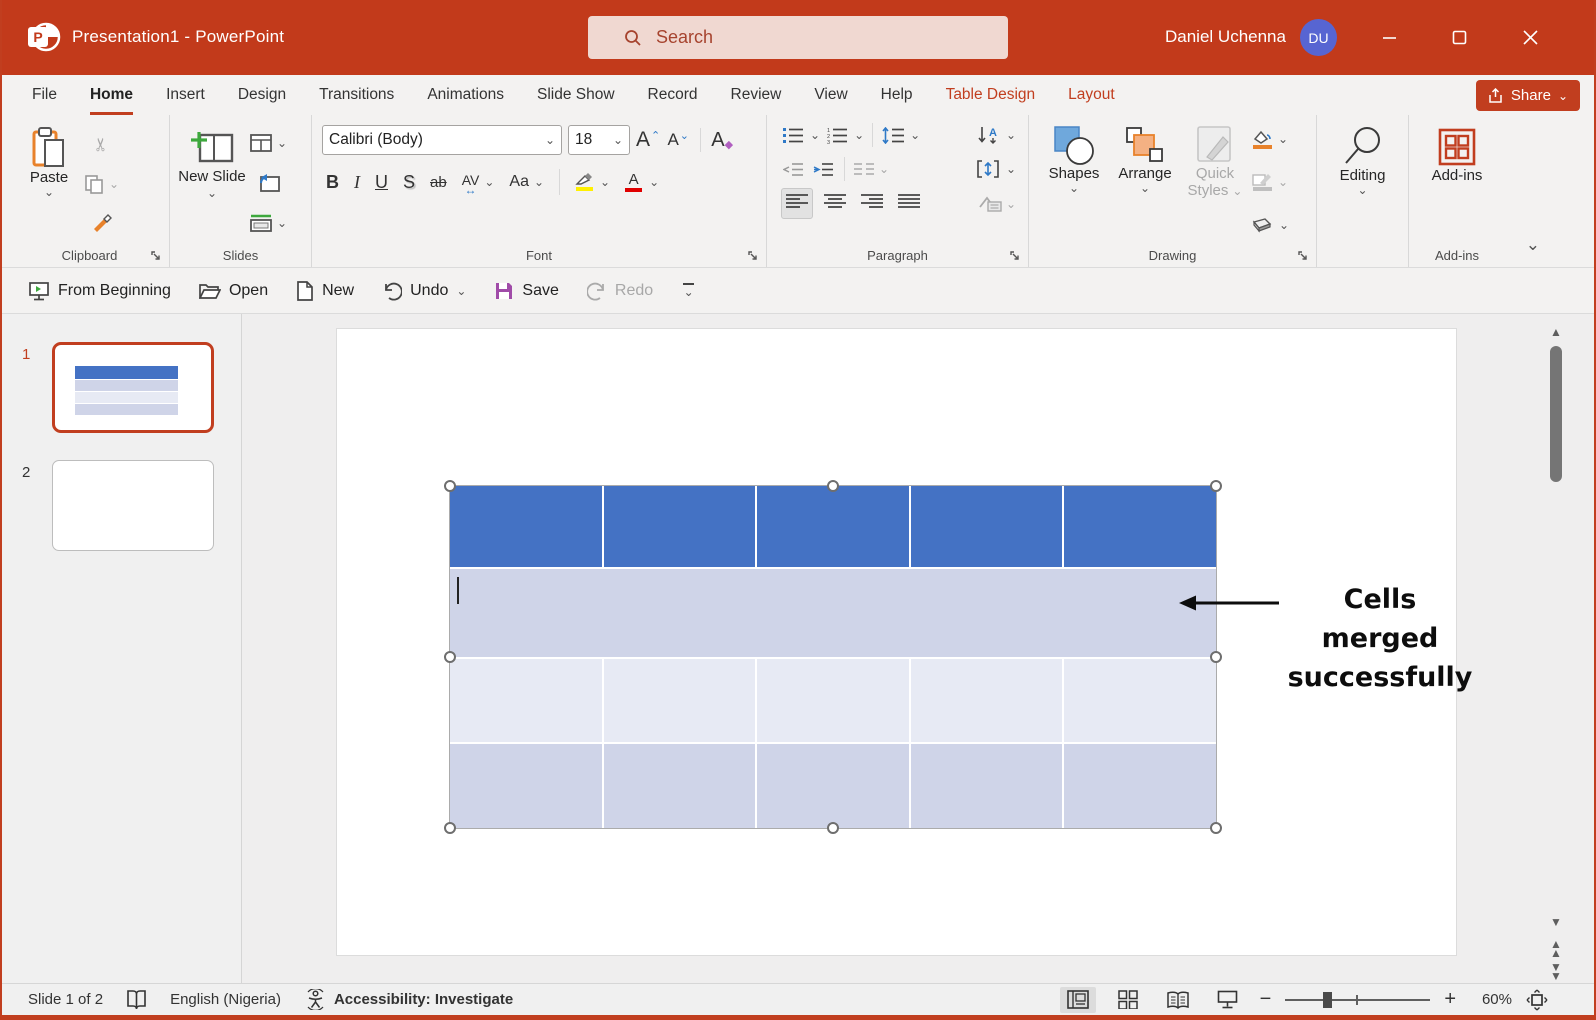  I want to click on shape-fill-button: ⌄, so click(1270, 139).